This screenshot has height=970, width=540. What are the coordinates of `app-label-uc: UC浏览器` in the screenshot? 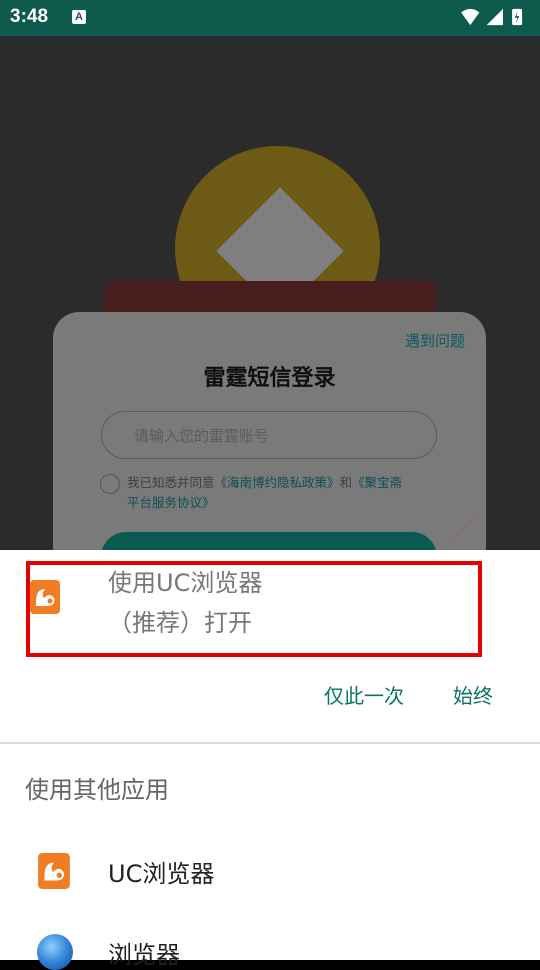 It's located at (161, 874).